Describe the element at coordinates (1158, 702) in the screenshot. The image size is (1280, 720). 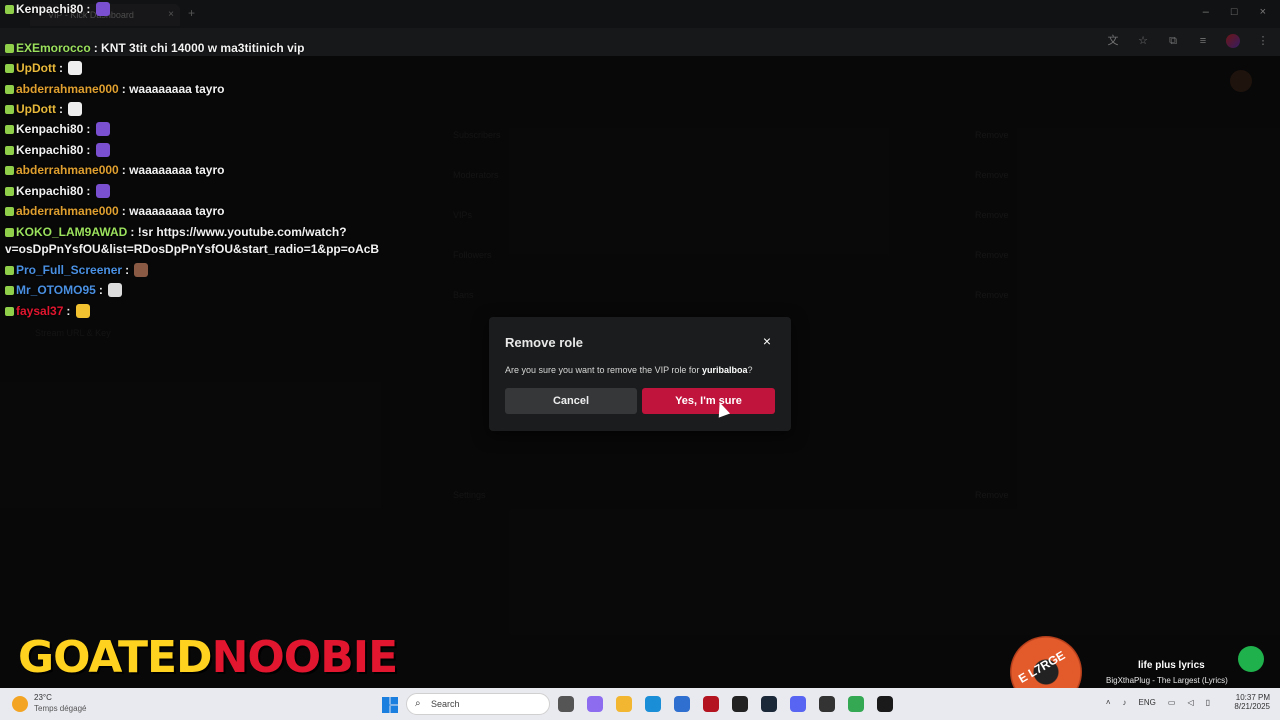
I see `system-tray: ˄ ♪ ENG ▭ ◁ ▯` at that location.